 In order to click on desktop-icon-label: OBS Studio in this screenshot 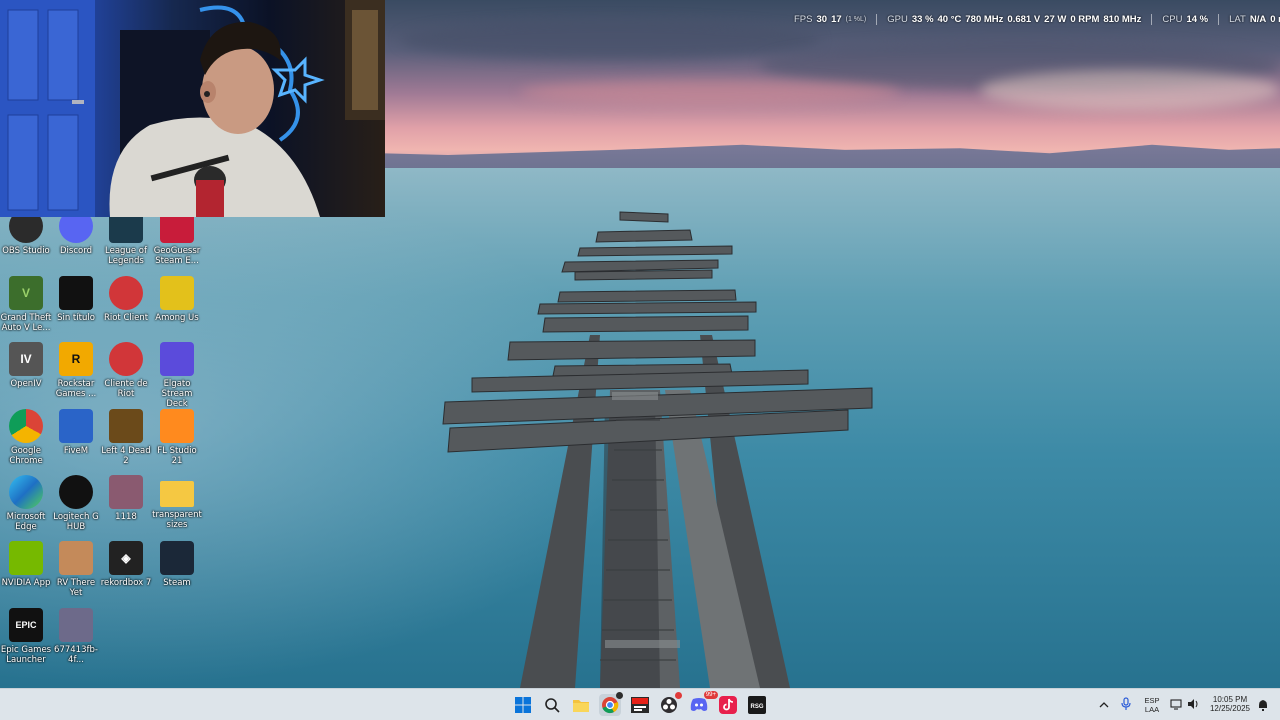, I will do `click(26, 251)`.